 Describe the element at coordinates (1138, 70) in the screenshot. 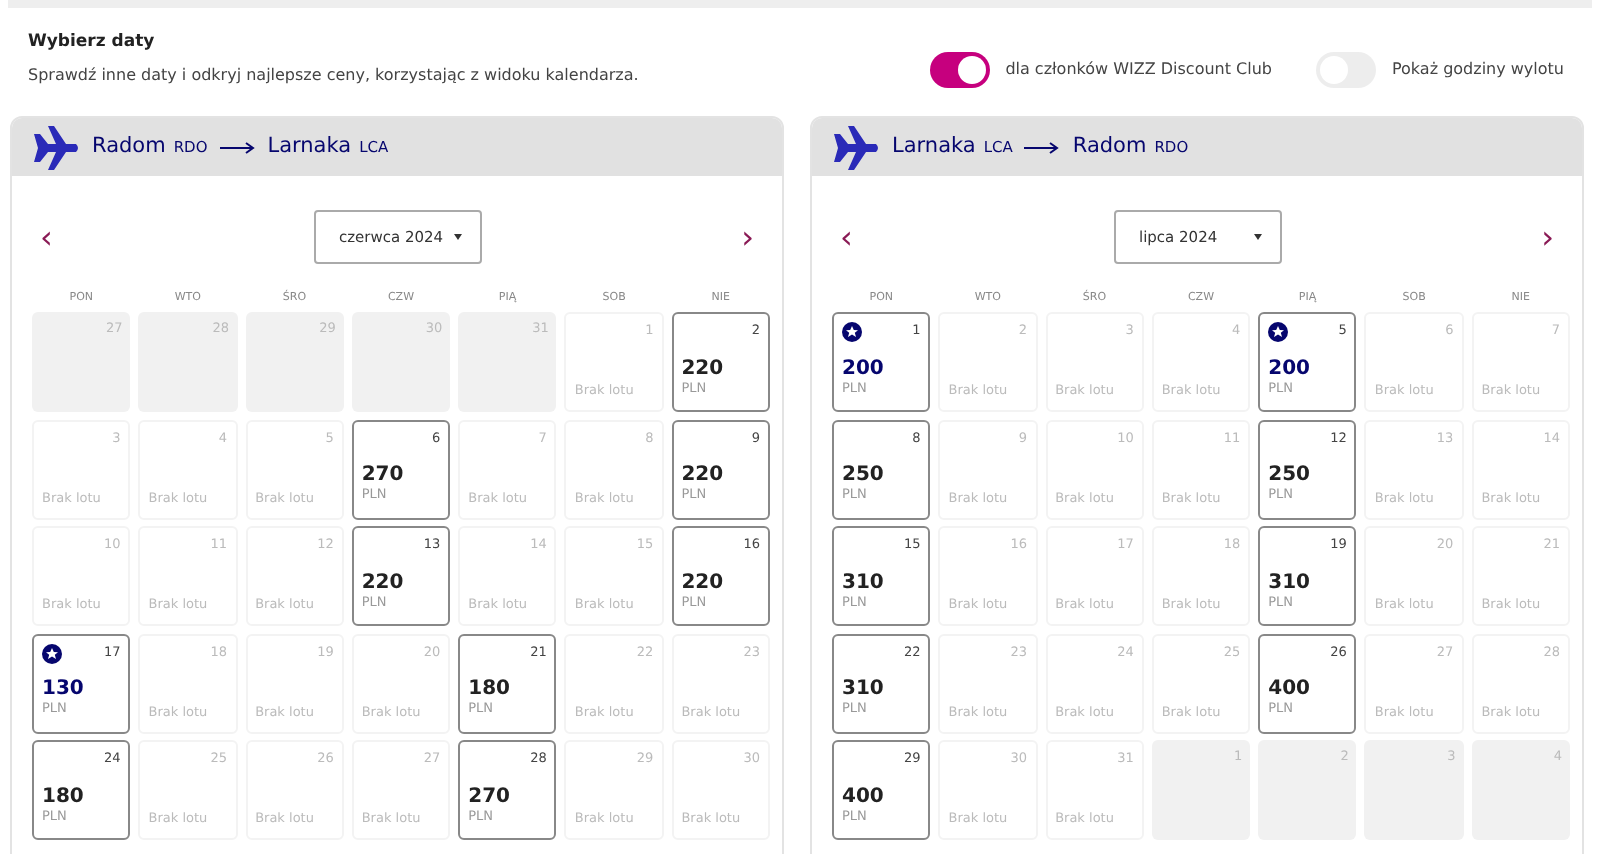

I see `toggle-label: dla członków WIZZ Discount Club` at that location.